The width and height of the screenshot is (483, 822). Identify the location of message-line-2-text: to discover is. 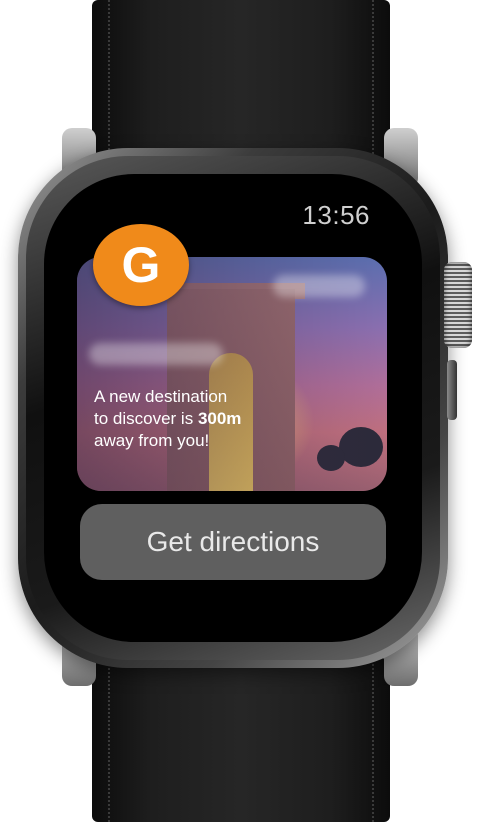
(146, 418).